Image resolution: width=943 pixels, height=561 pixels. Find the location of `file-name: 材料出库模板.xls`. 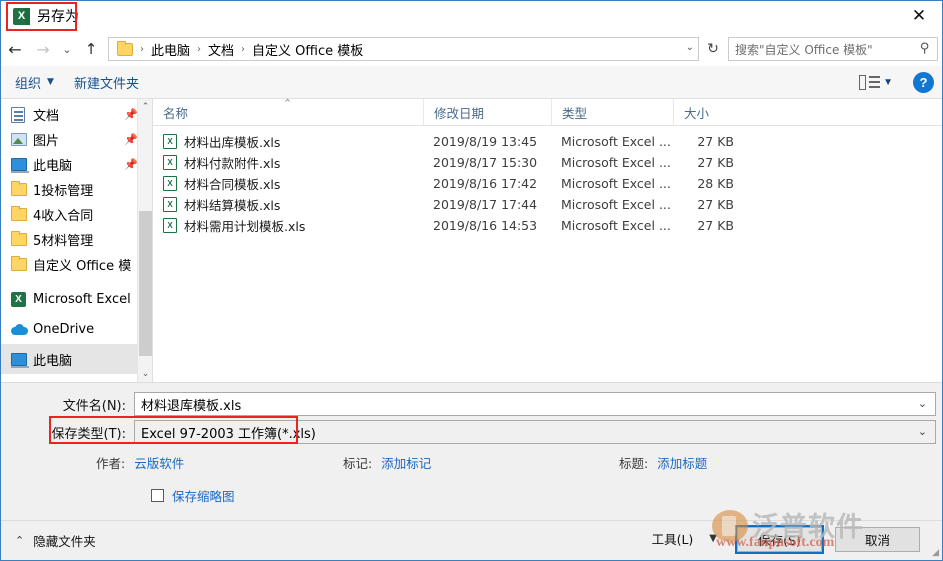

file-name: 材料出库模板.xls is located at coordinates (232, 142).